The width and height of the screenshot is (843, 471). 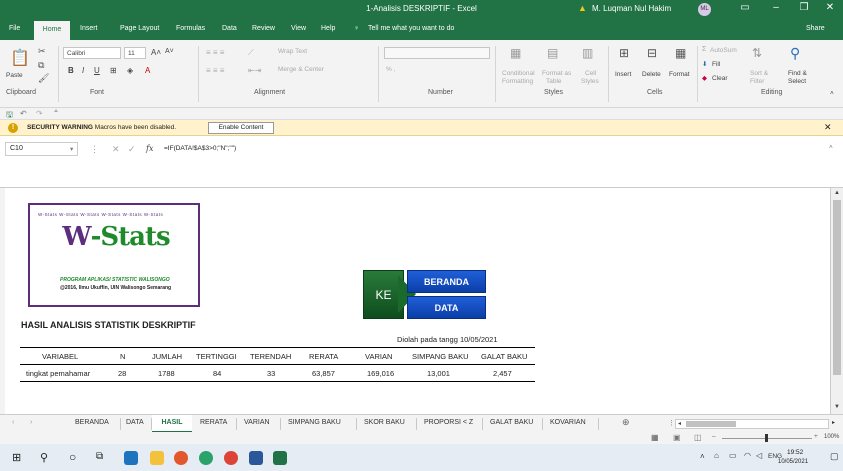 What do you see at coordinates (323, 373) in the screenshot?
I see `cell-rerata: 63,857` at bounding box center [323, 373].